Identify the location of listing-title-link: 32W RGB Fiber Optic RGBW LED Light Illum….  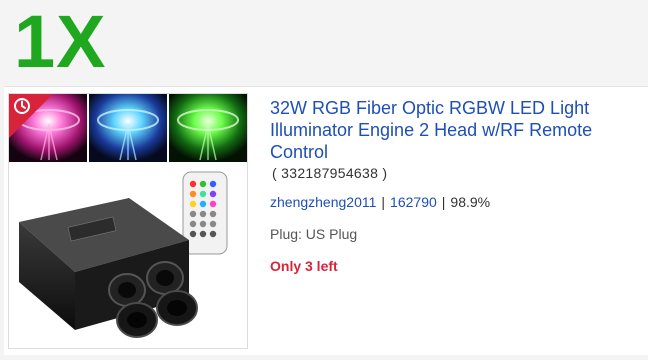
(454, 130).